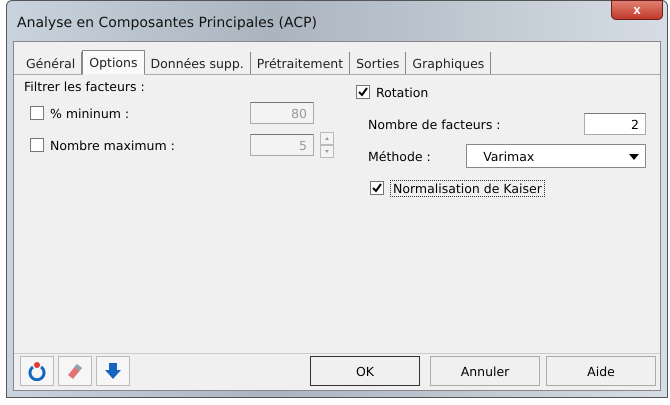 The height and width of the screenshot is (405, 670). What do you see at coordinates (167, 23) in the screenshot?
I see `window-title: Analyse en Composantes Principales (ACP)` at bounding box center [167, 23].